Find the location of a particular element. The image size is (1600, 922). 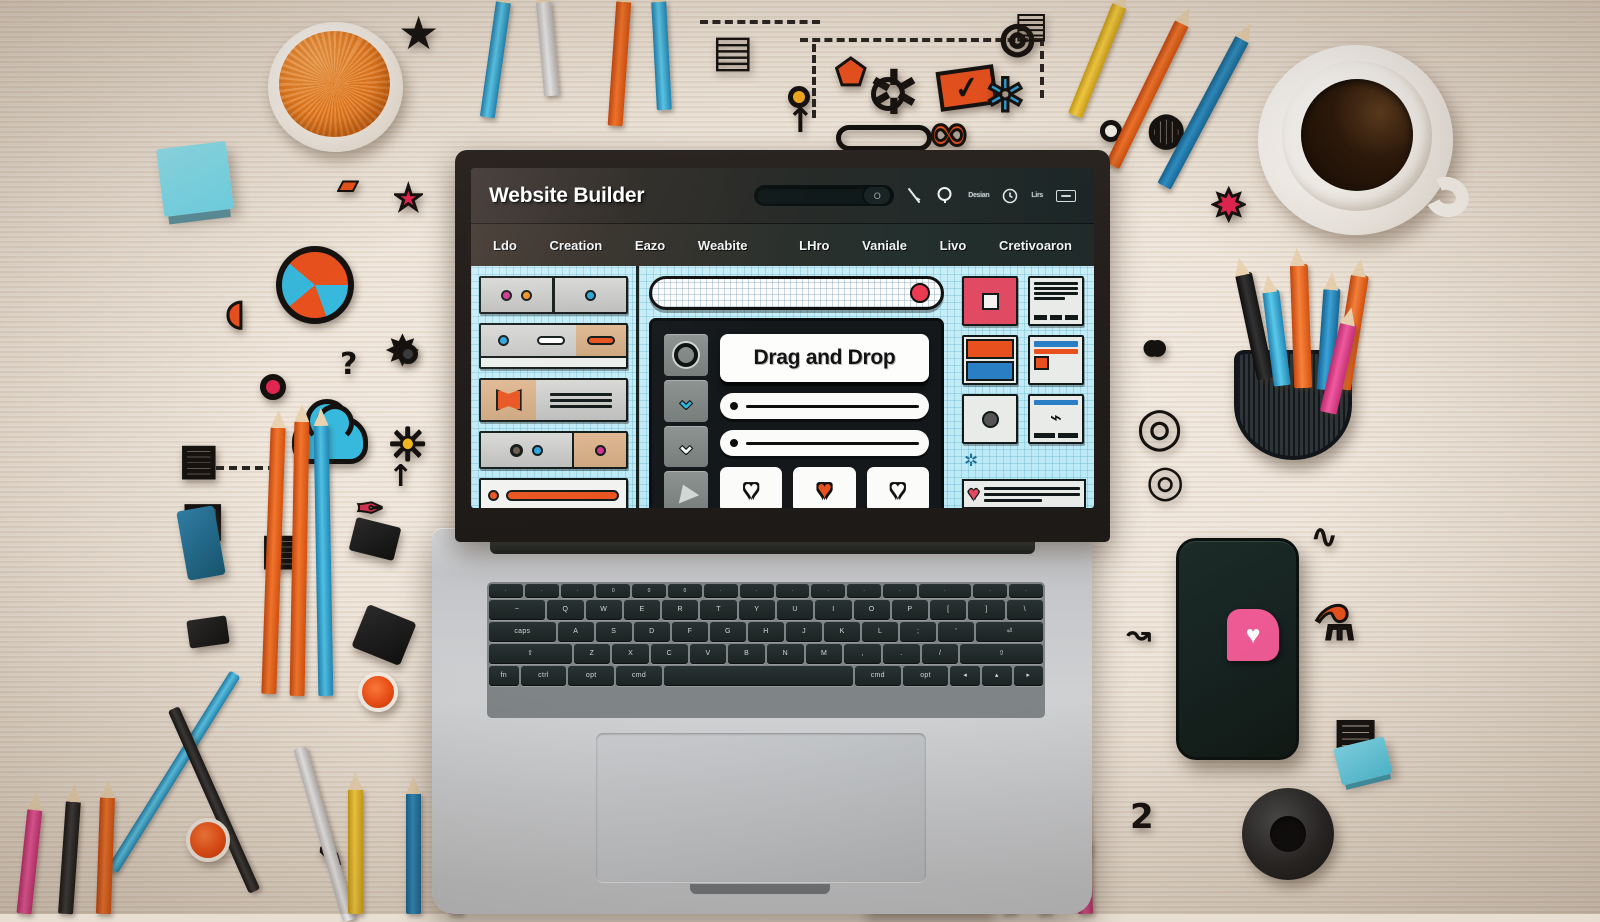

key: ; is located at coordinates (918, 632).